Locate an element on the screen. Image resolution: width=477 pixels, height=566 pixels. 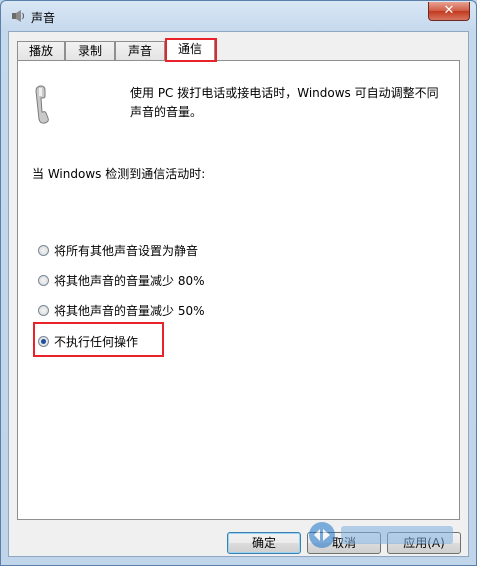
option-label: 将所有其他声音设置为静音 is located at coordinates (126, 250).